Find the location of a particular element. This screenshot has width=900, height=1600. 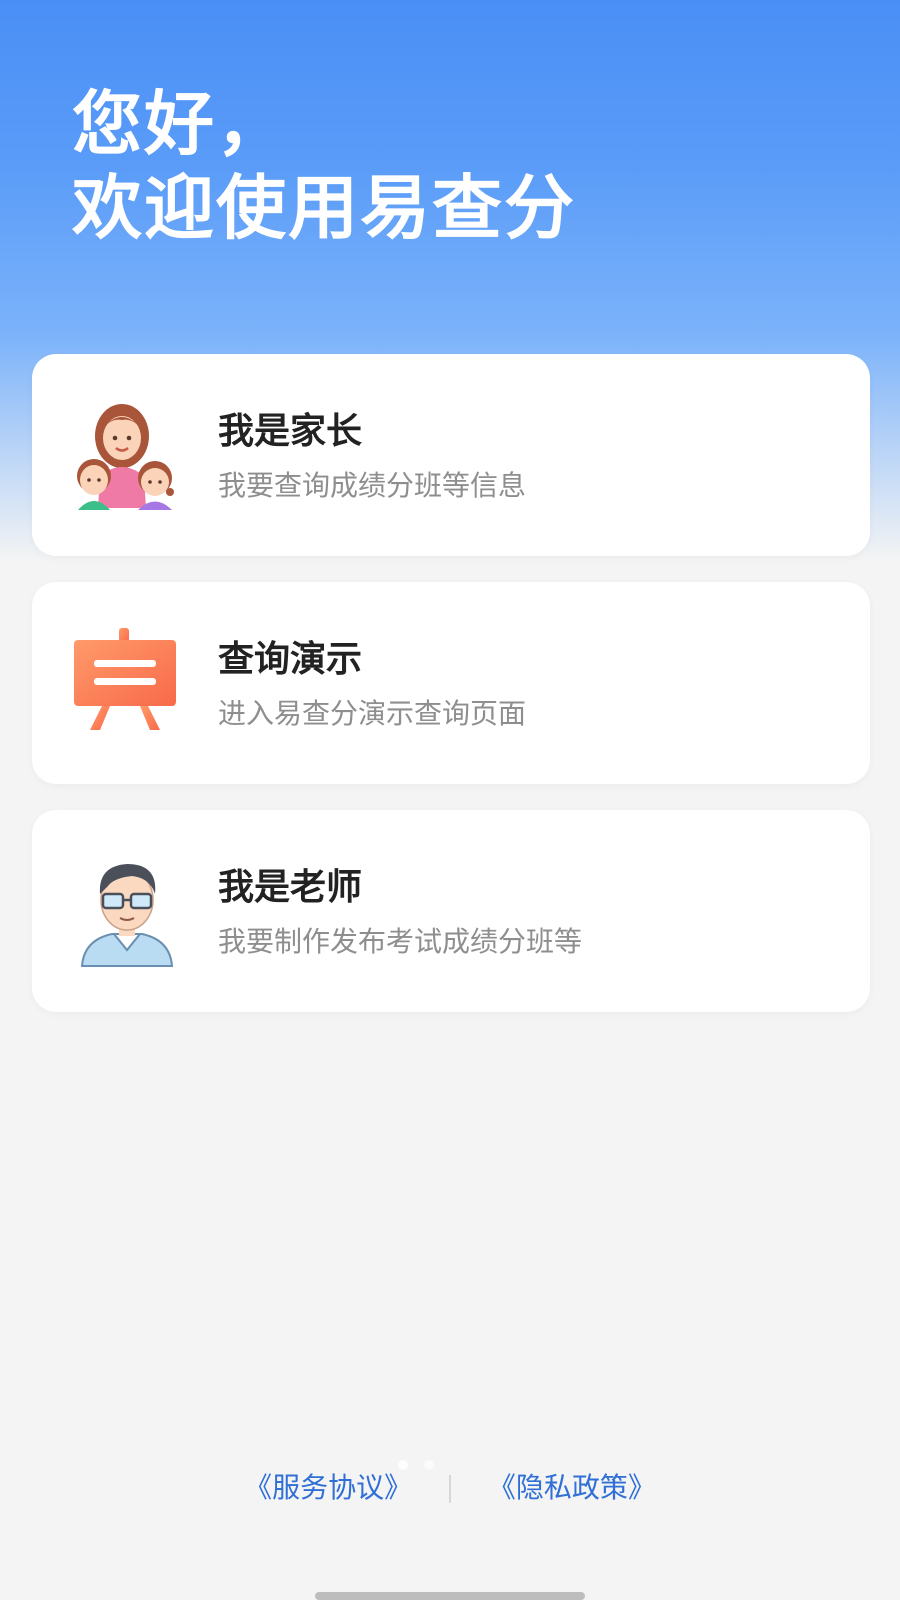

welcome-heading: 您好， 欢迎使用易查分 is located at coordinates (324, 166).